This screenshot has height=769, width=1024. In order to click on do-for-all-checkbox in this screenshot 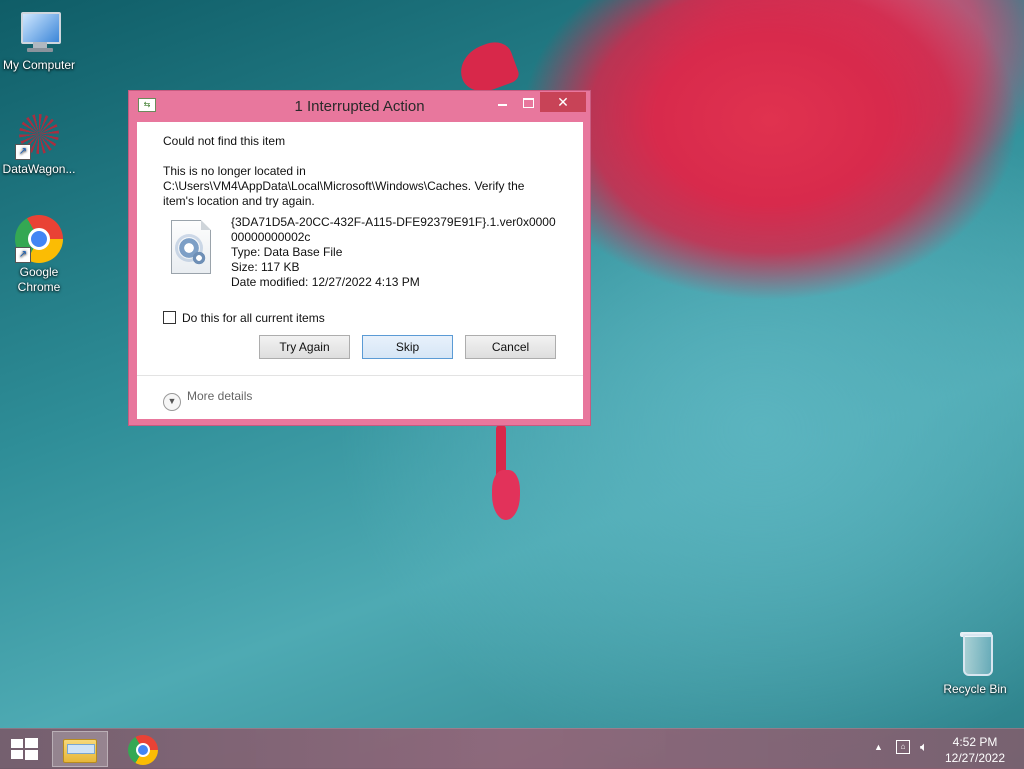, I will do `click(169, 317)`.